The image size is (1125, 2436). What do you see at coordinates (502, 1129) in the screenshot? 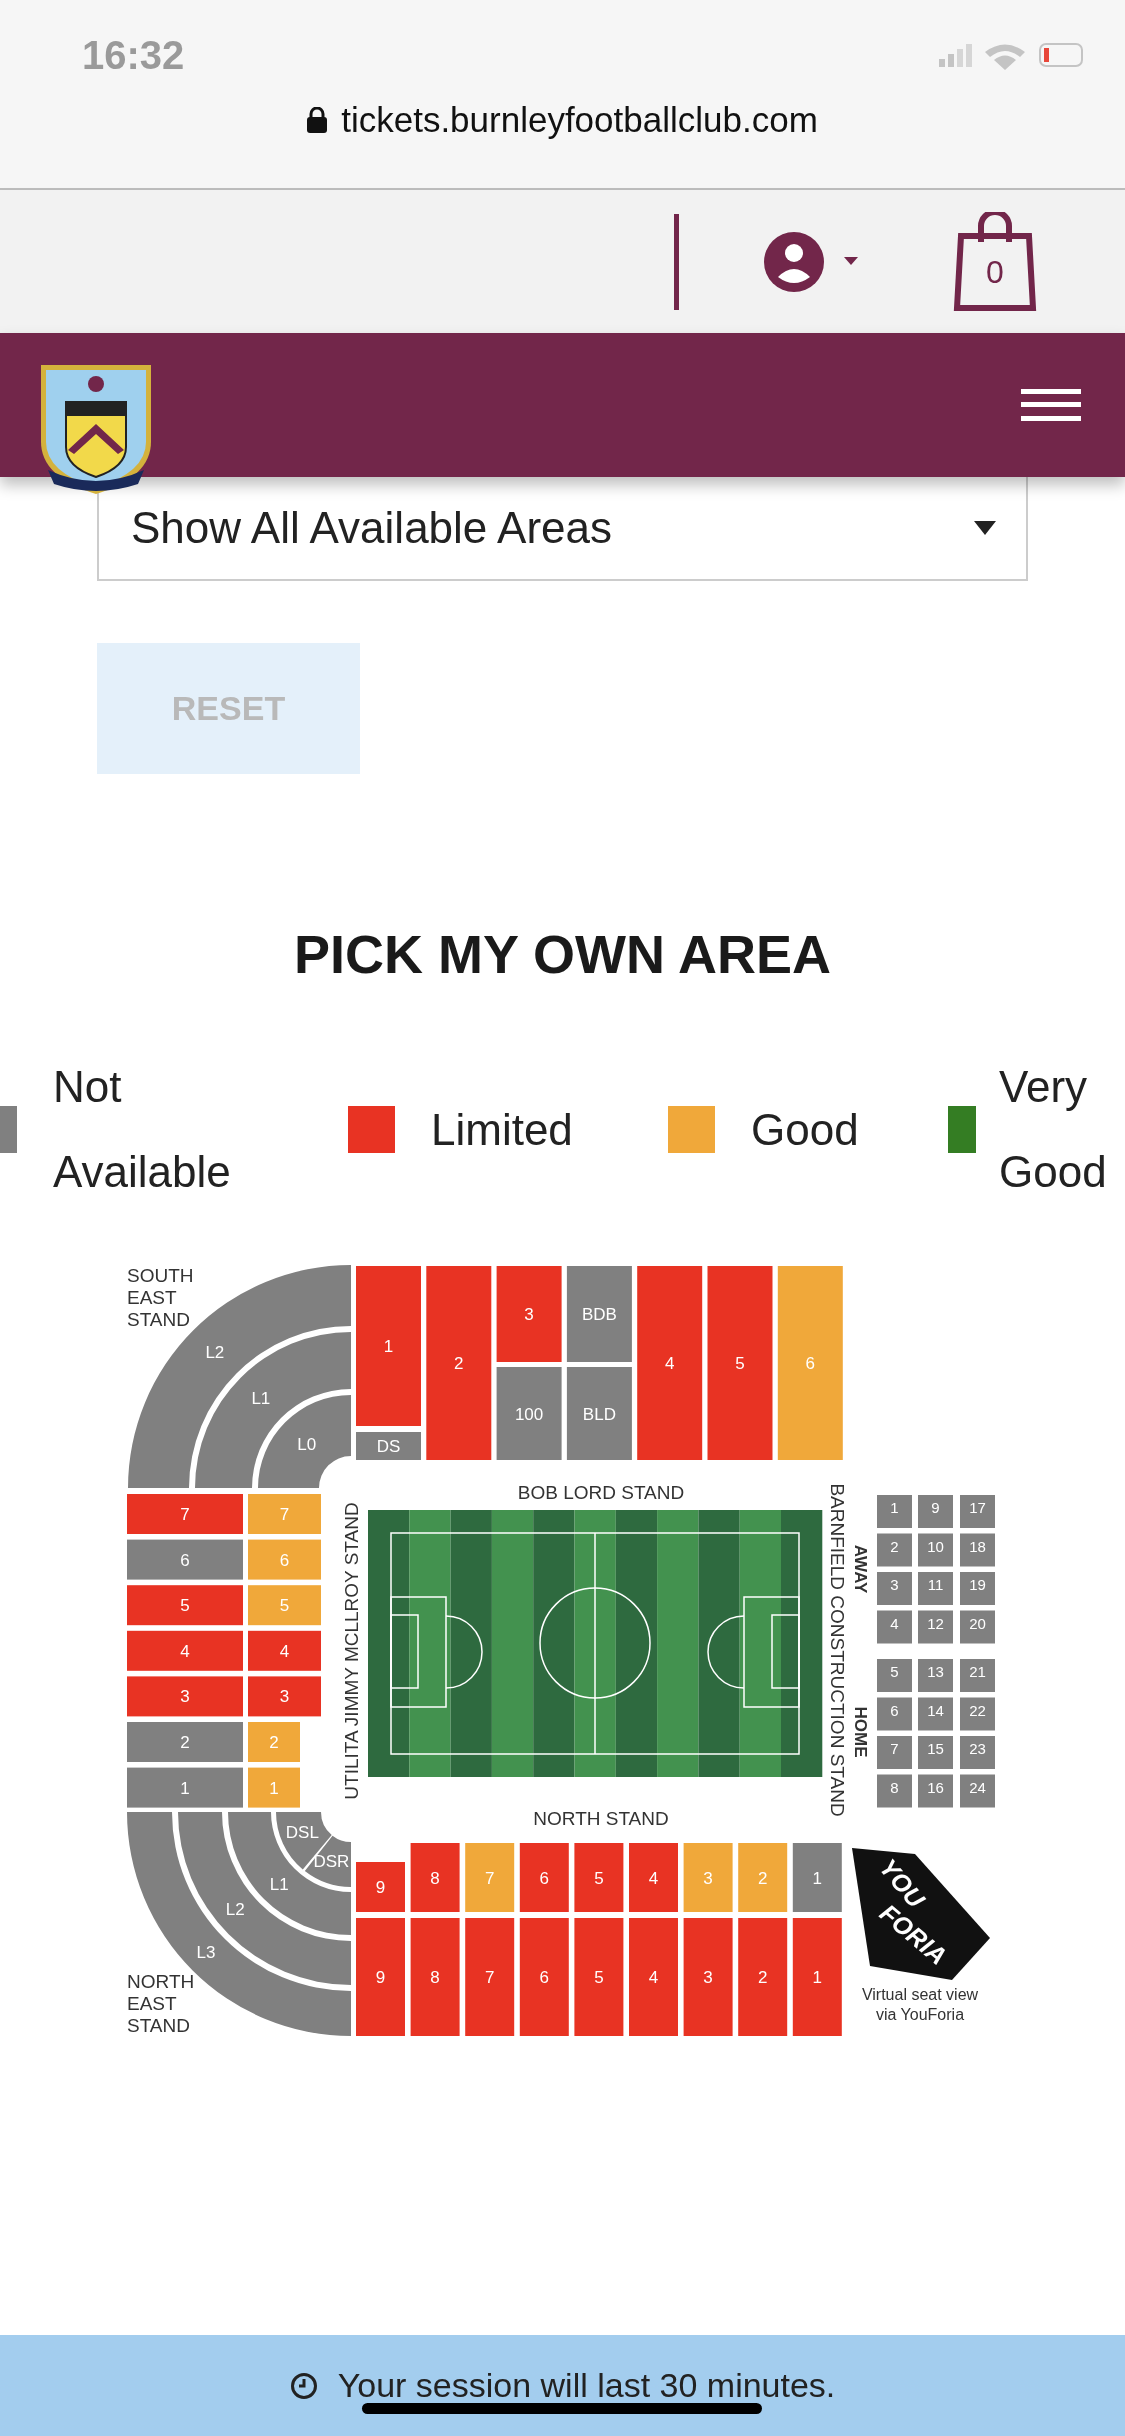
I see `legend-label: Limited` at bounding box center [502, 1129].